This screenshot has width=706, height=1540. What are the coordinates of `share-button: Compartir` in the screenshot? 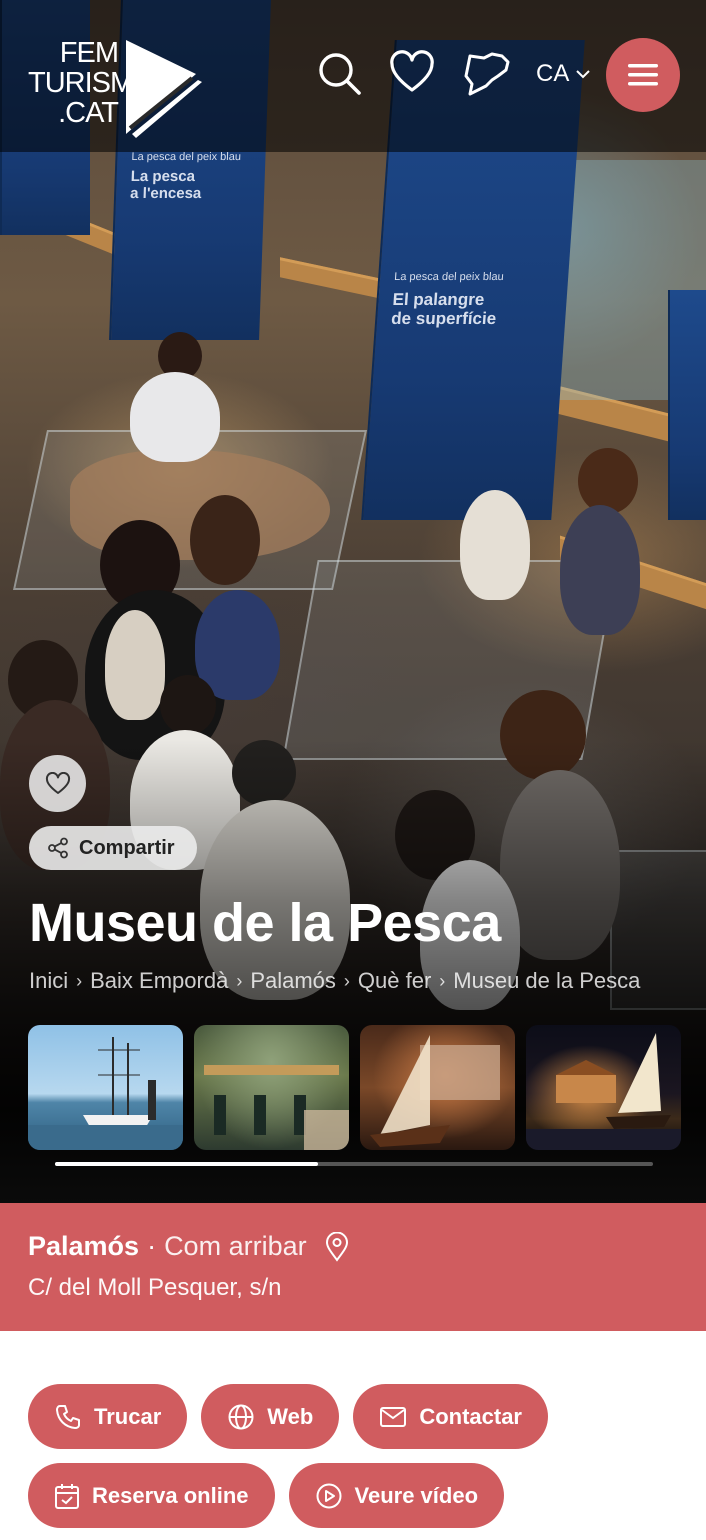 It's located at (113, 848).